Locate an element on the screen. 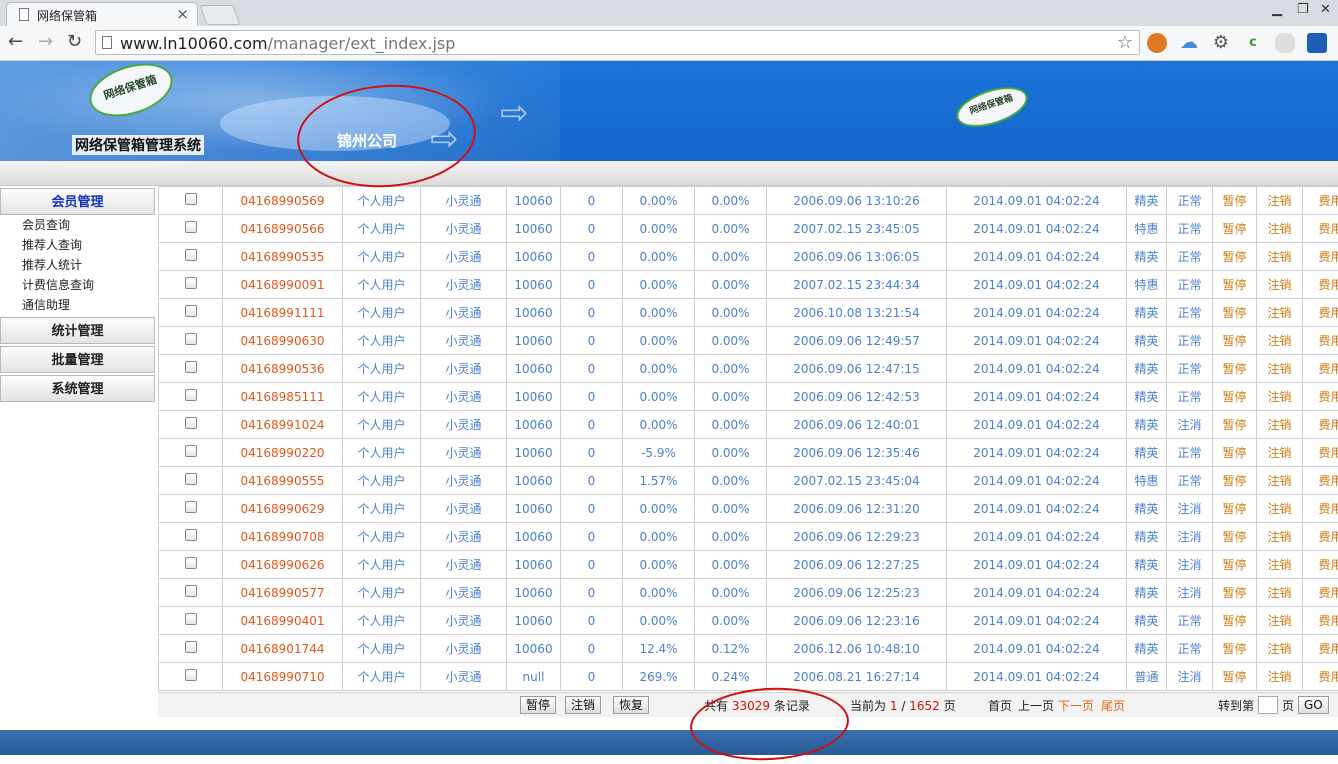  phone-number: 04168990629 is located at coordinates (283, 509).